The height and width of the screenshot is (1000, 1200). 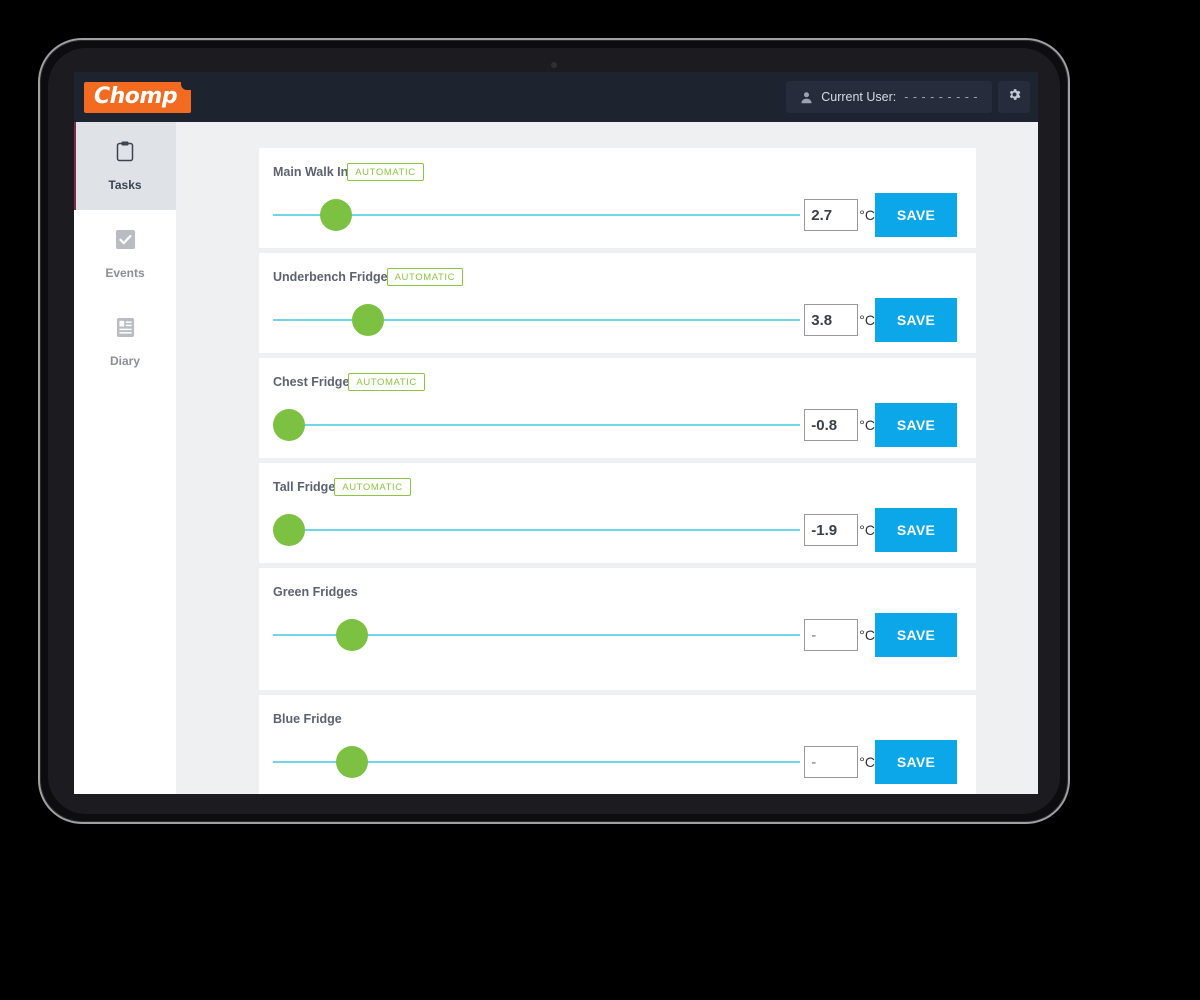 What do you see at coordinates (125, 360) in the screenshot?
I see `sidebar-item-label: Diary` at bounding box center [125, 360].